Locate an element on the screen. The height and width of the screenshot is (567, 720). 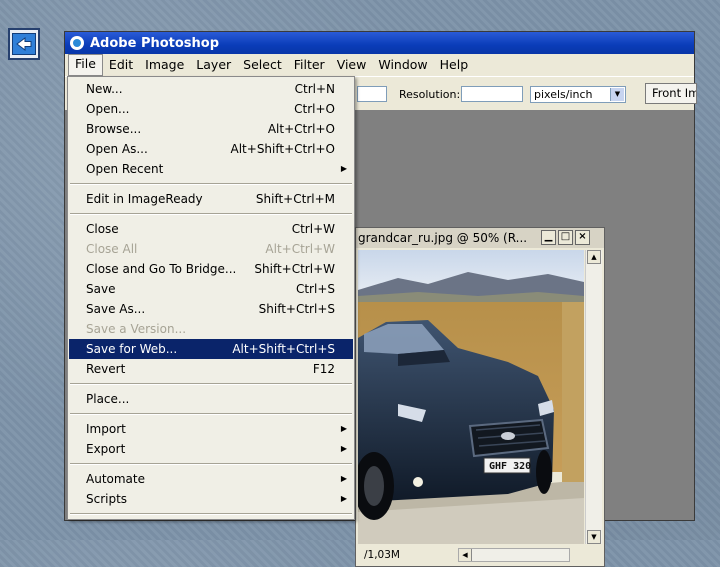
menu-filter: Filter is located at coordinates (309, 65).